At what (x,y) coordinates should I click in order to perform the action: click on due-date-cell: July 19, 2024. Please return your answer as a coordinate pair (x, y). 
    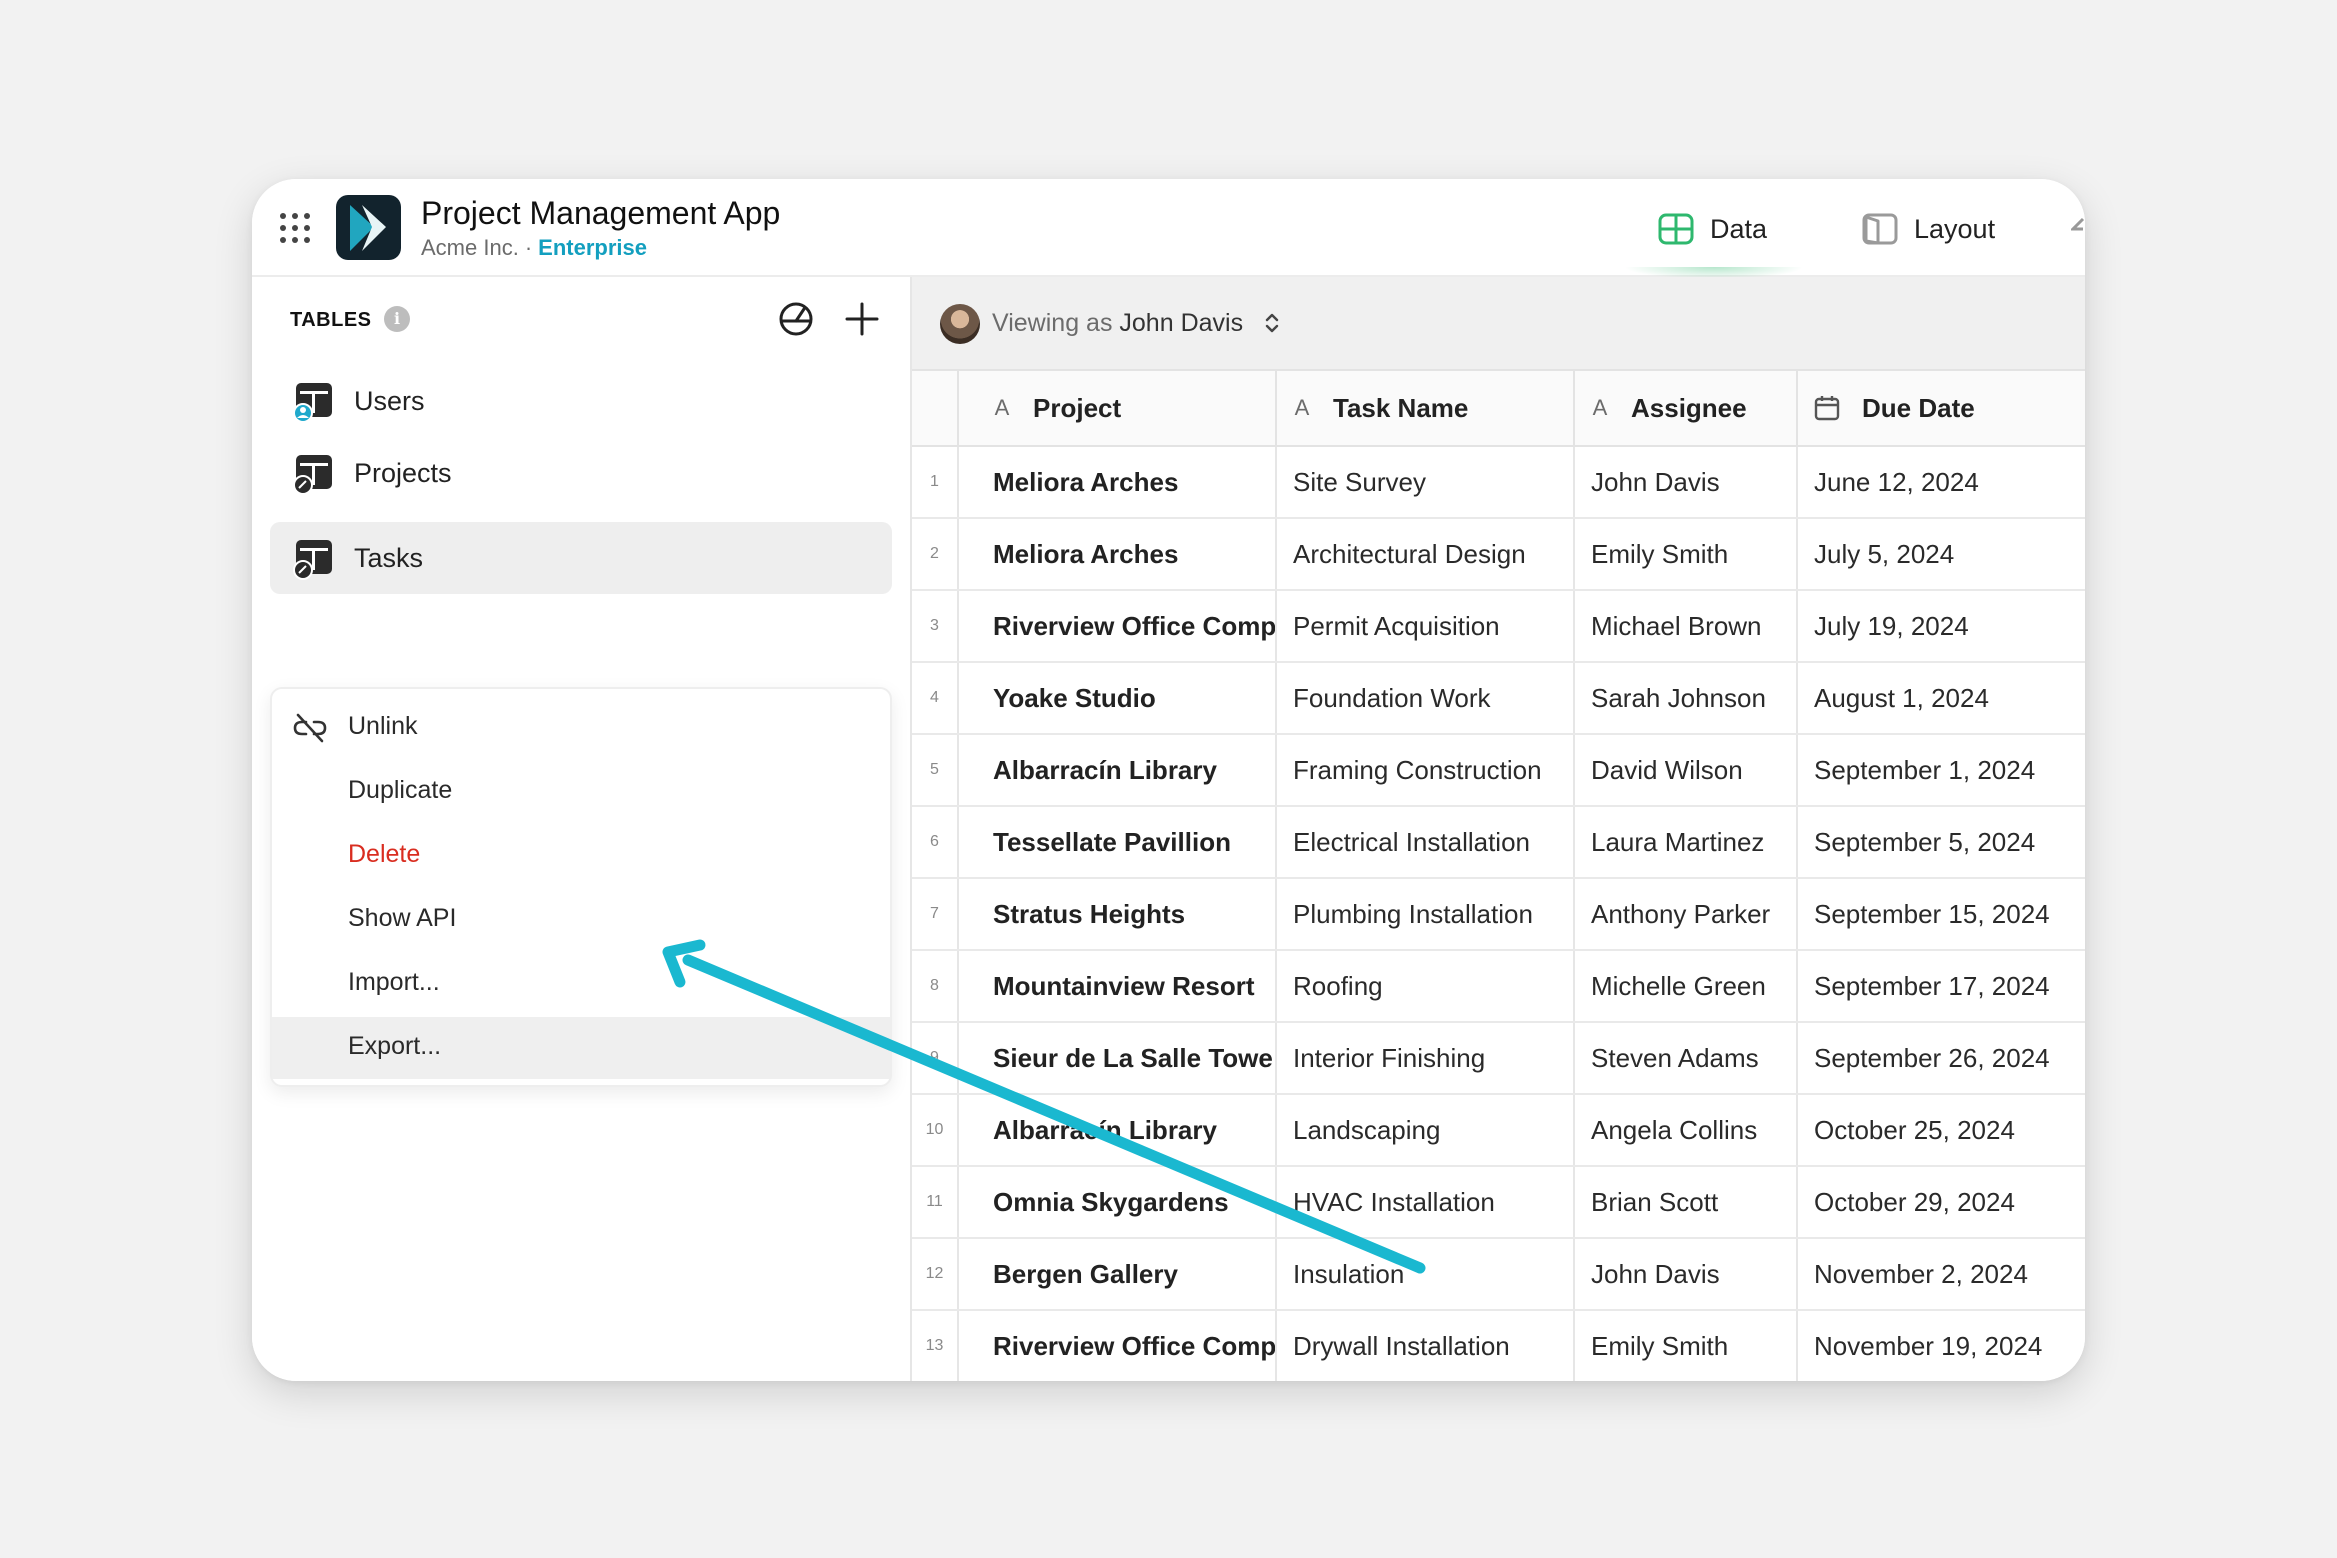
    Looking at the image, I should click on (1941, 626).